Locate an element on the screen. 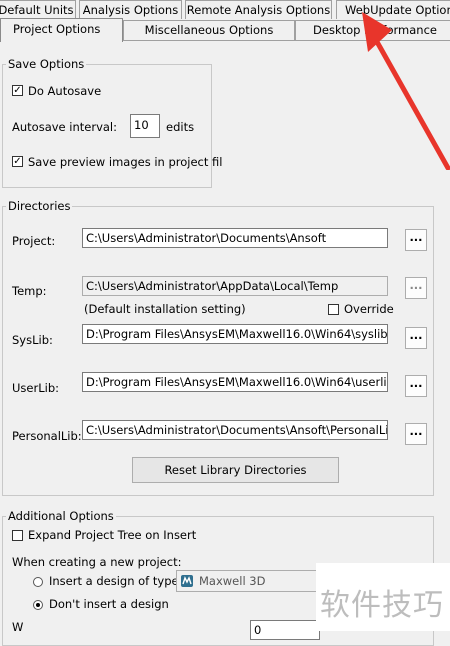 The width and height of the screenshot is (450, 646). tab-project-options: Project Options is located at coordinates (61, 30).